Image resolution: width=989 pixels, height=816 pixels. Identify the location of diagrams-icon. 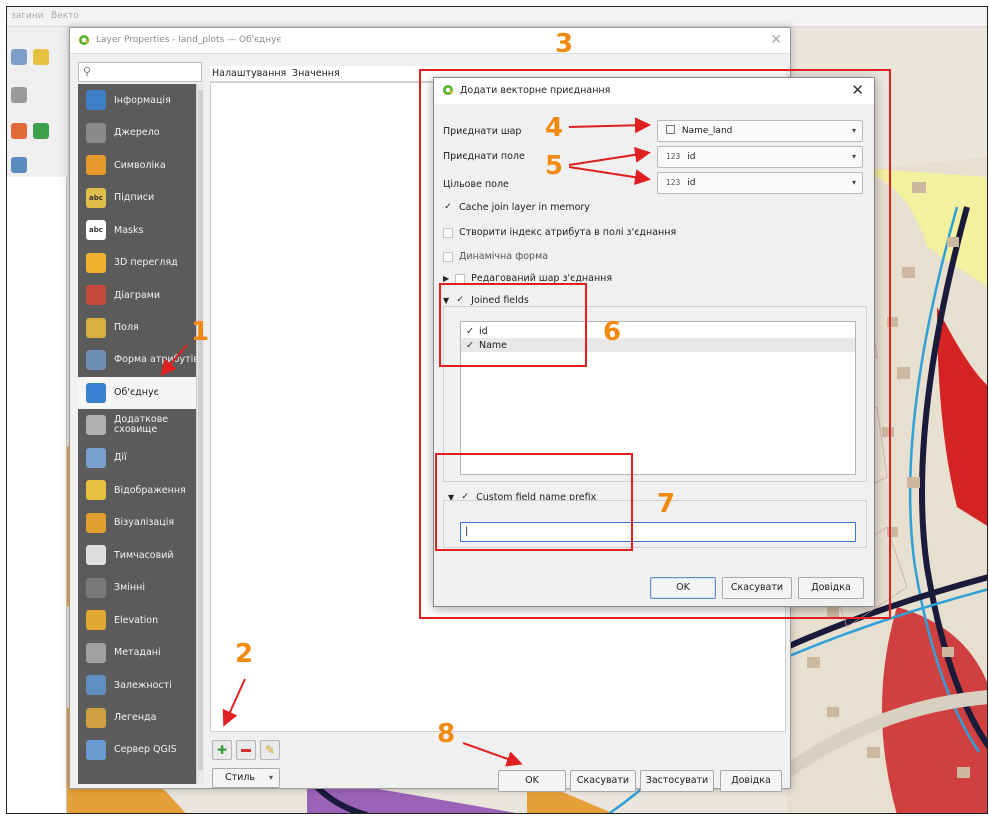
(96, 295).